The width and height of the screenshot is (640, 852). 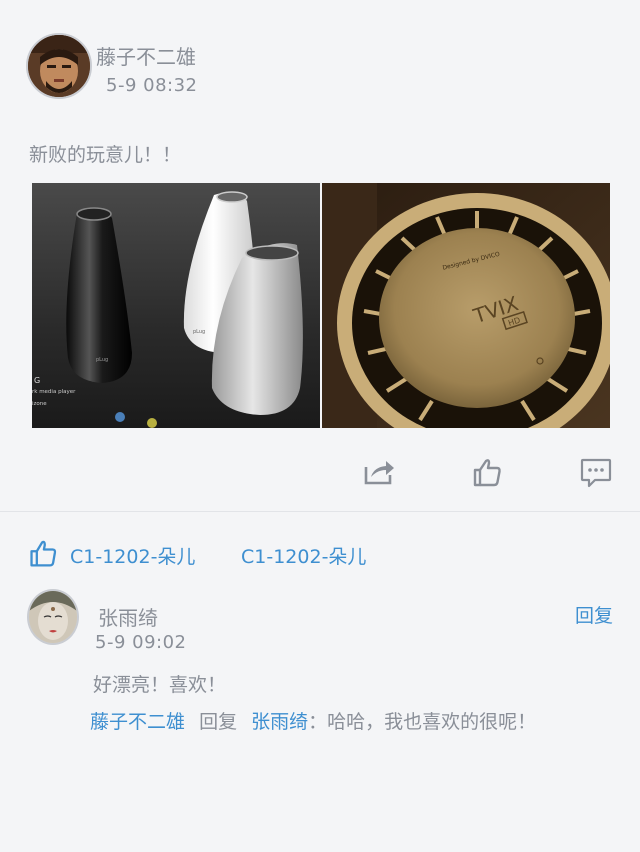 I want to click on share-icon, so click(x=379, y=473).